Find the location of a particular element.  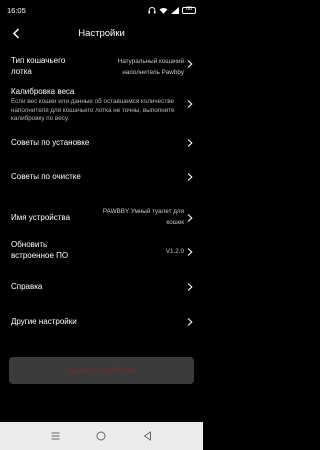

page-title: Настройки is located at coordinates (101, 33).